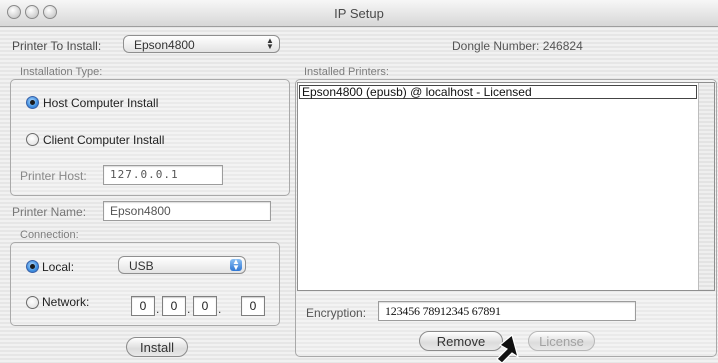  What do you see at coordinates (32, 266) in the screenshot?
I see `local-radio` at bounding box center [32, 266].